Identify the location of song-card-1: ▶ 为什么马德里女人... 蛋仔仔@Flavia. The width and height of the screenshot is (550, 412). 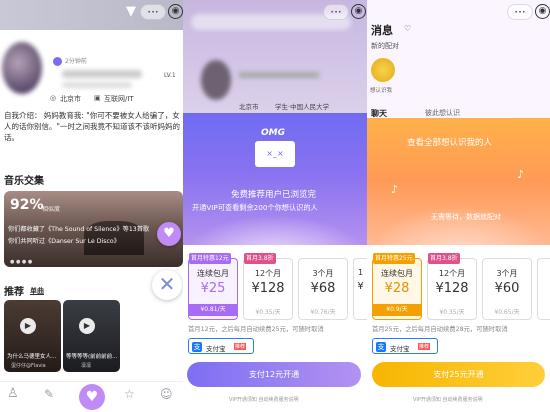
(32, 336).